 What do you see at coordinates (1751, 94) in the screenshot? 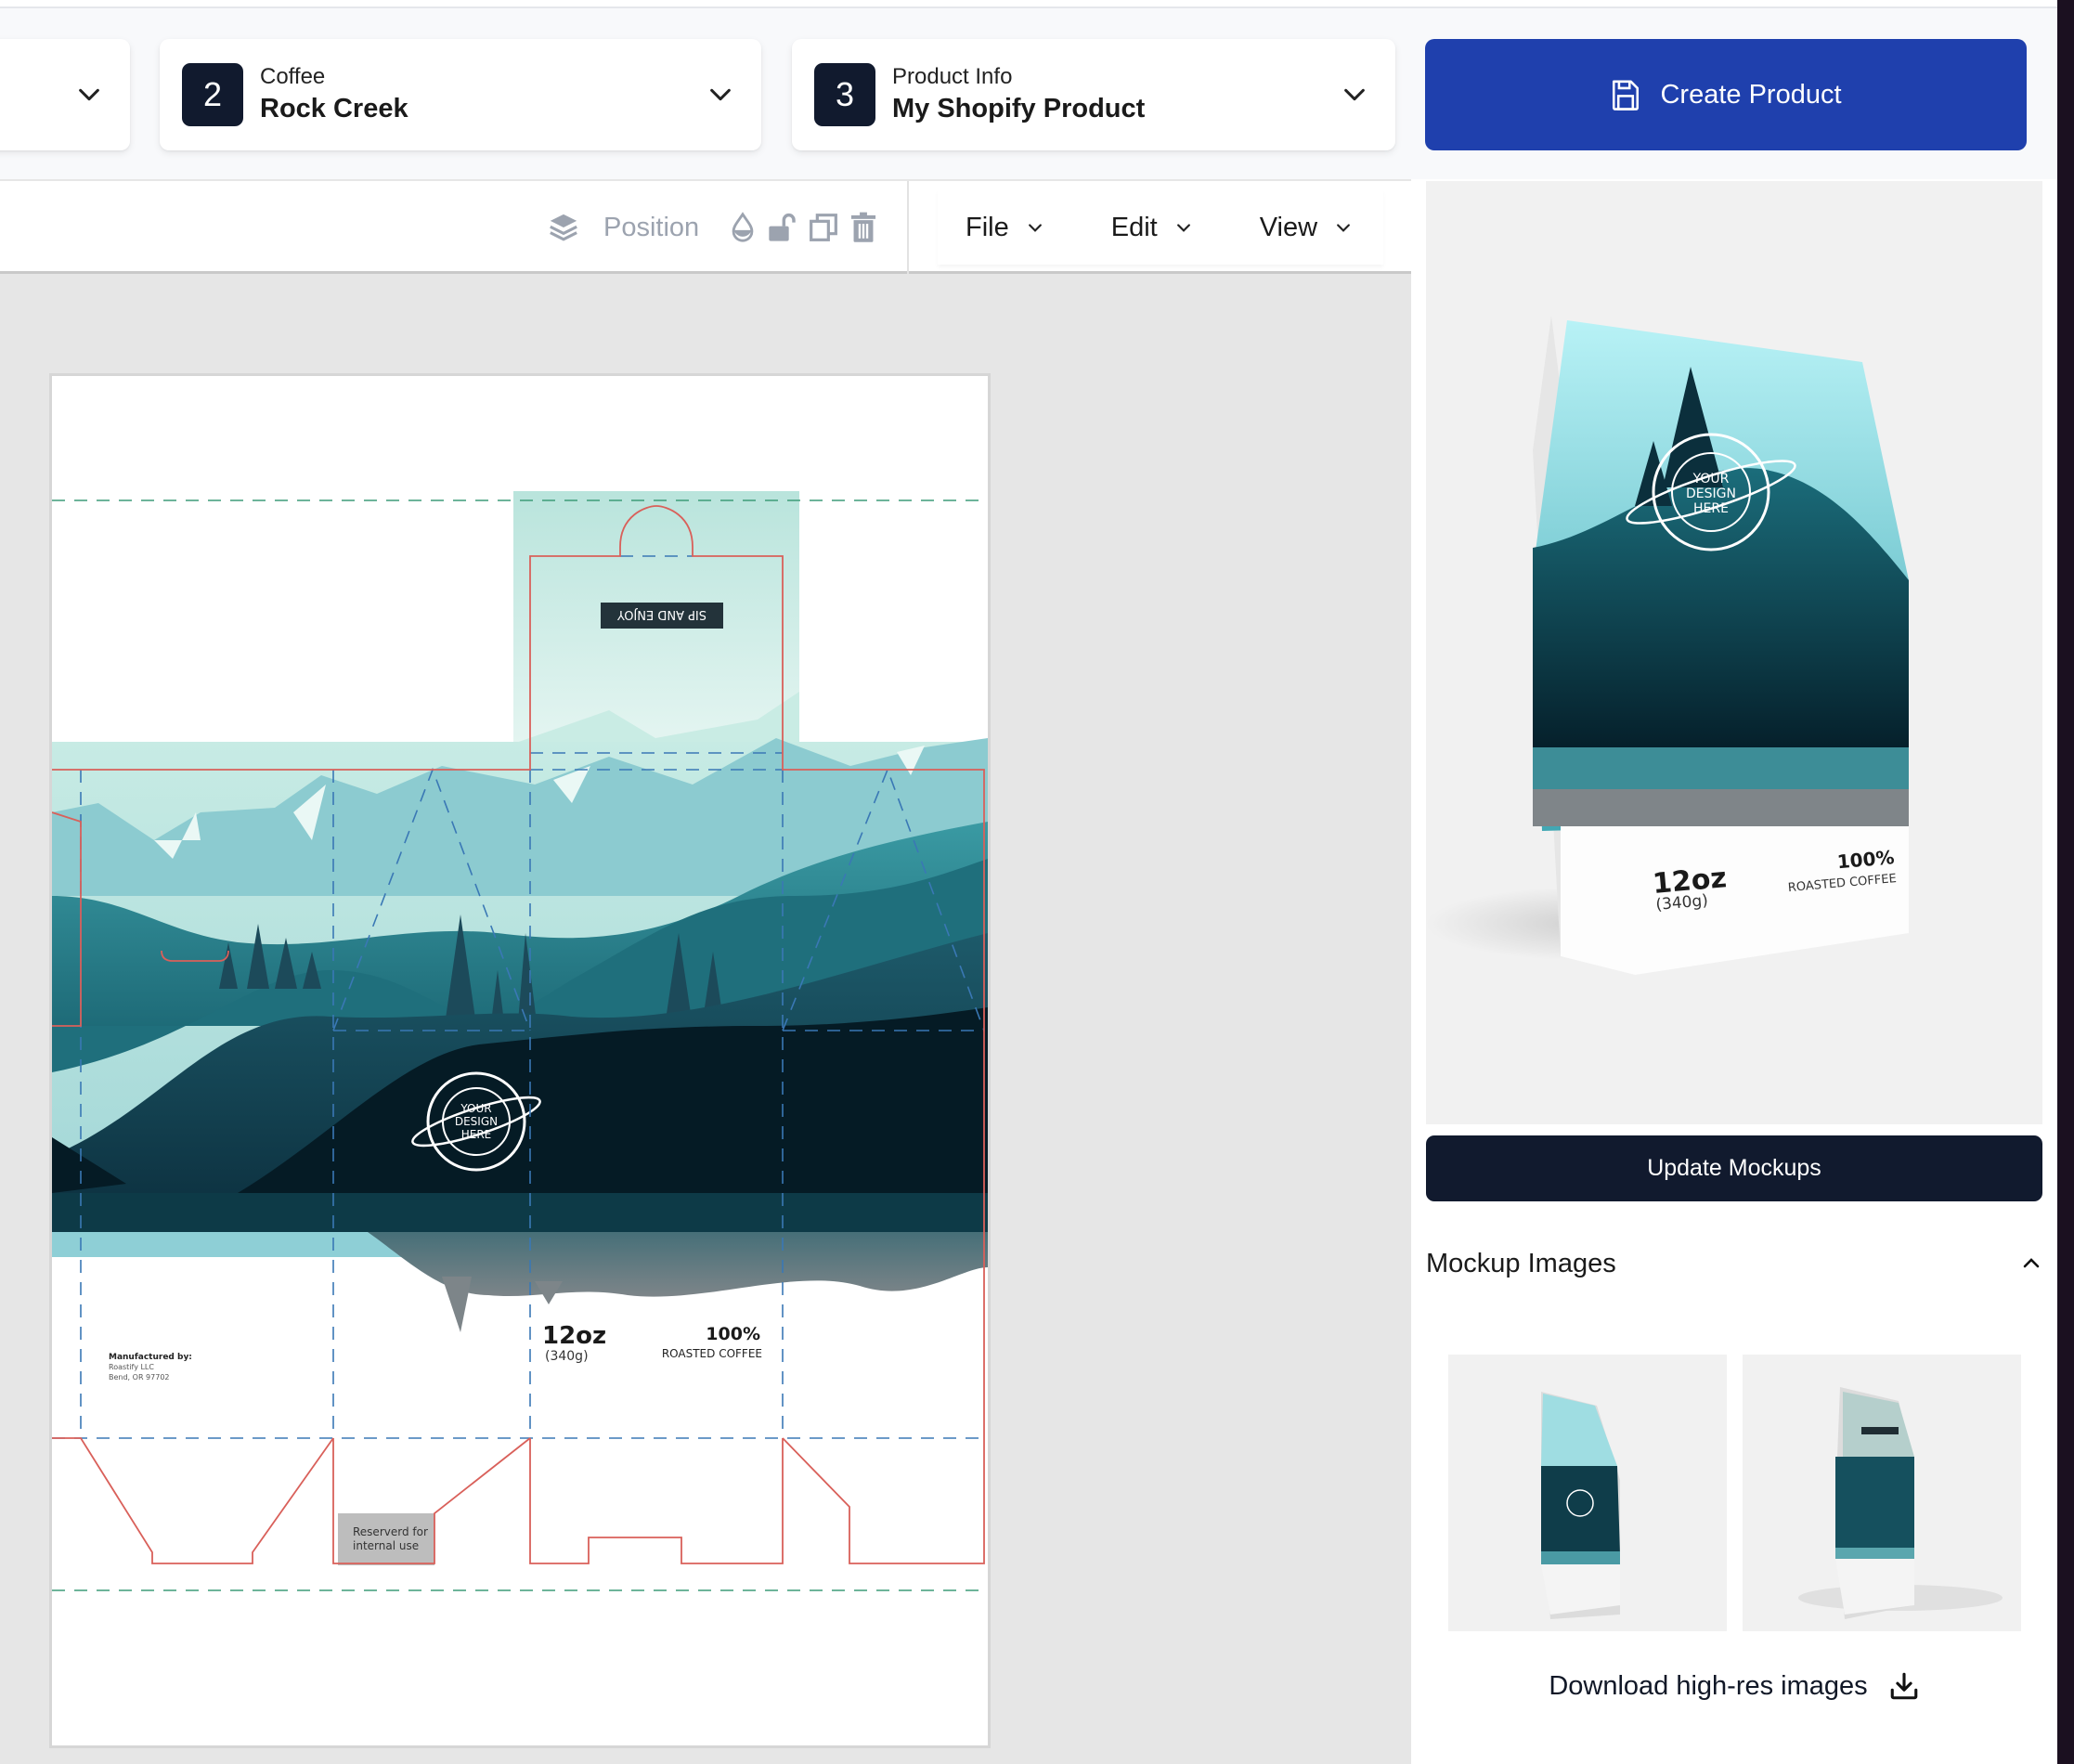
I see `create-product-label: Create Product` at bounding box center [1751, 94].